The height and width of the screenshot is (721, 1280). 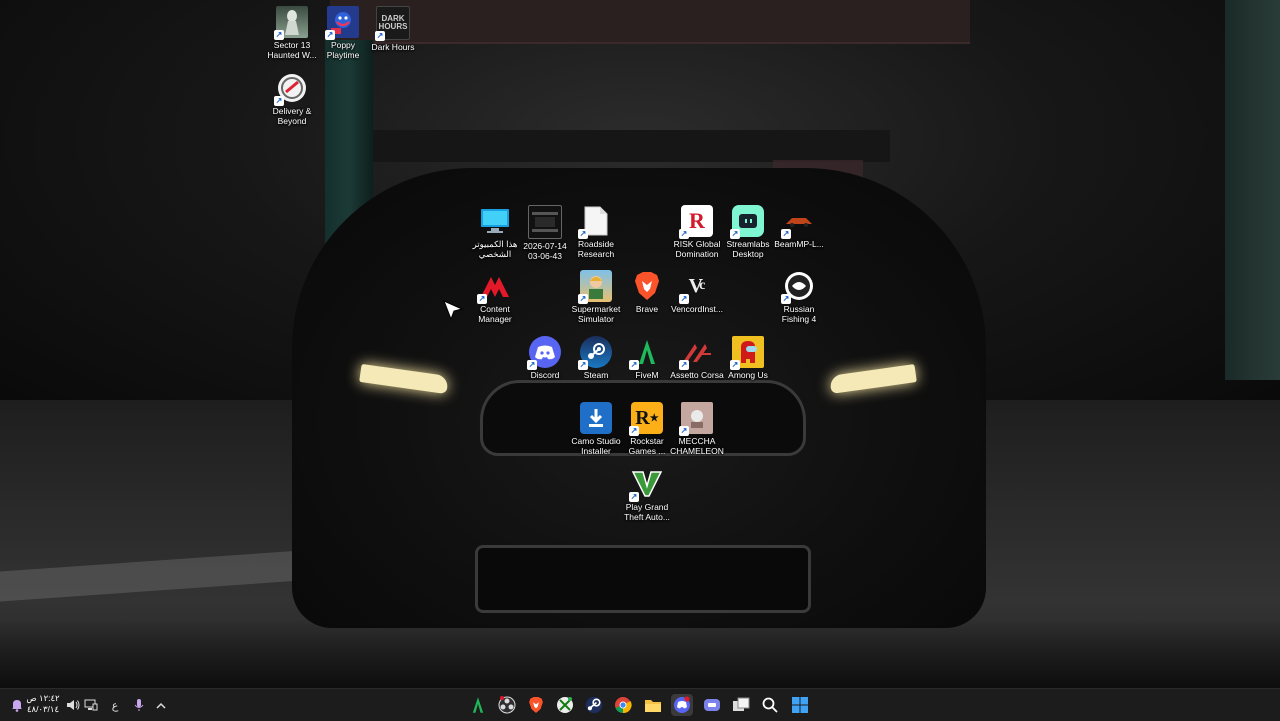 I want to click on desktop-icon-supermarket-simulator: ↗ Supermarket Simulator, so click(x=596, y=297).